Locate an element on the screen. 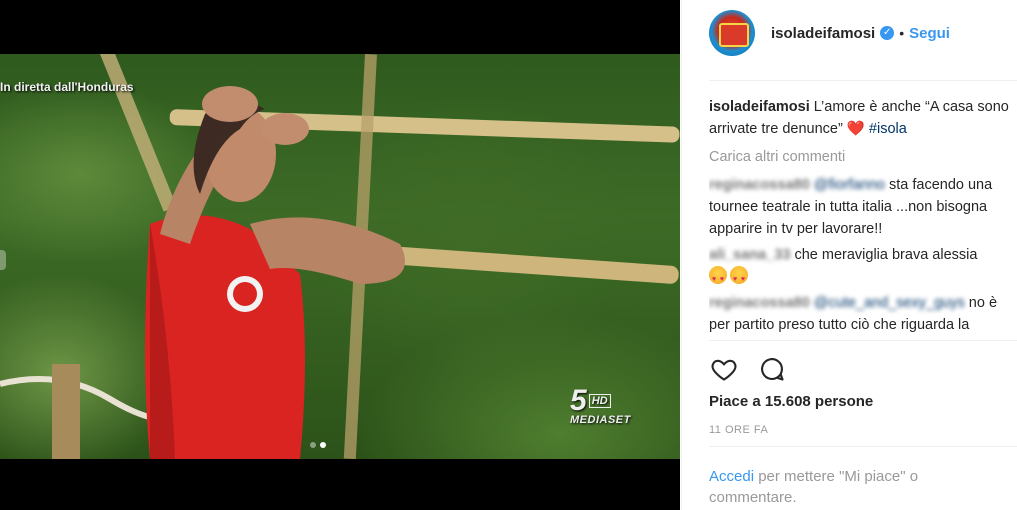 The width and height of the screenshot is (1017, 510). avatar-logo-icon is located at coordinates (734, 35).